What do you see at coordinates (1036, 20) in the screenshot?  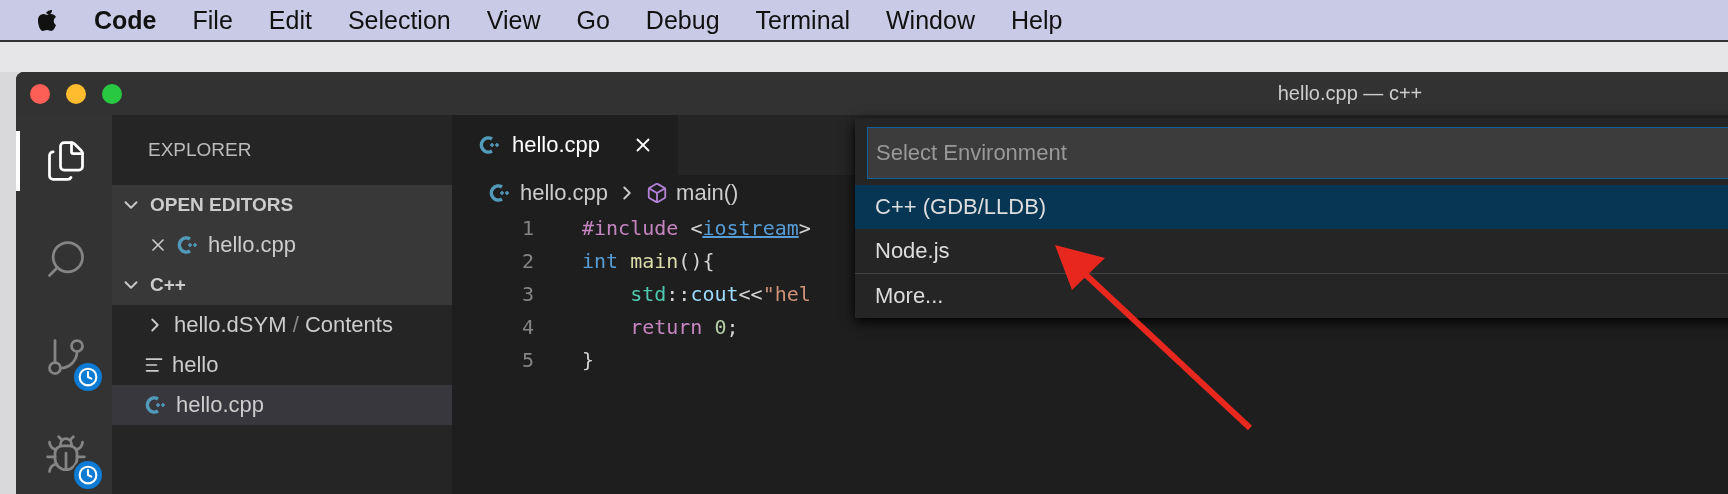 I see `menu-item: Help` at bounding box center [1036, 20].